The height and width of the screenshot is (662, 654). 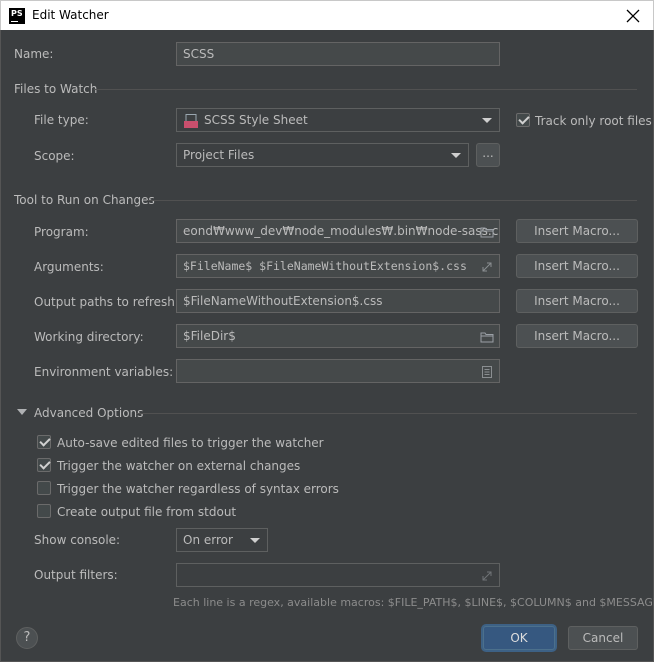 I want to click on output-paths-label: Output paths to refresh:, so click(x=106, y=302).